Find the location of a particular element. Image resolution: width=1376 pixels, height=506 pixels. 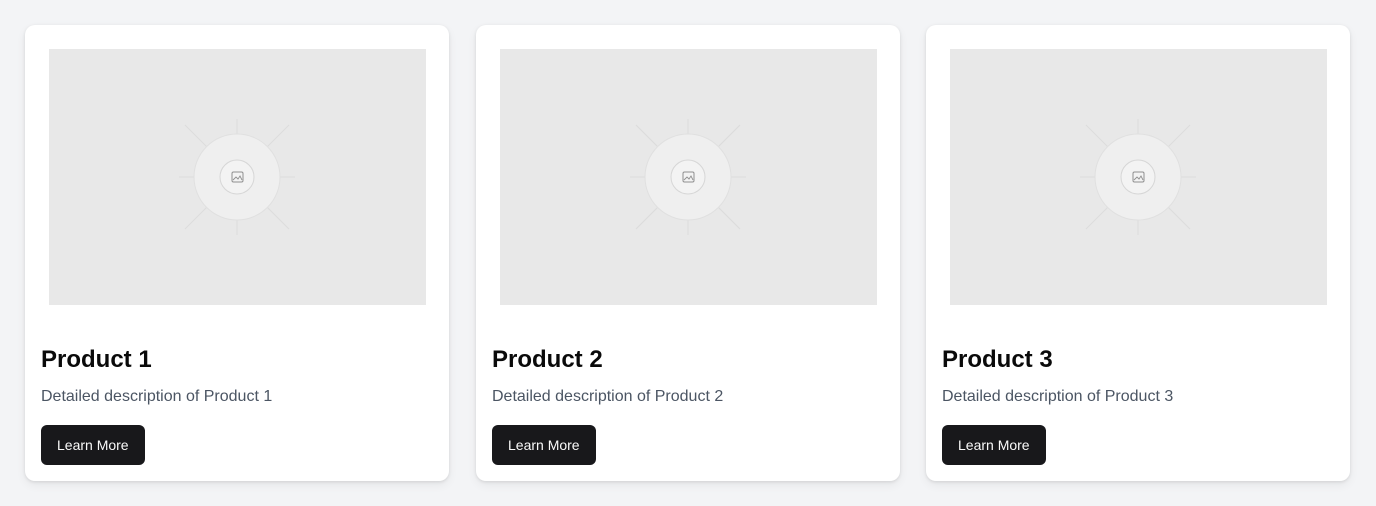

product-title: Product 2 is located at coordinates (547, 359).